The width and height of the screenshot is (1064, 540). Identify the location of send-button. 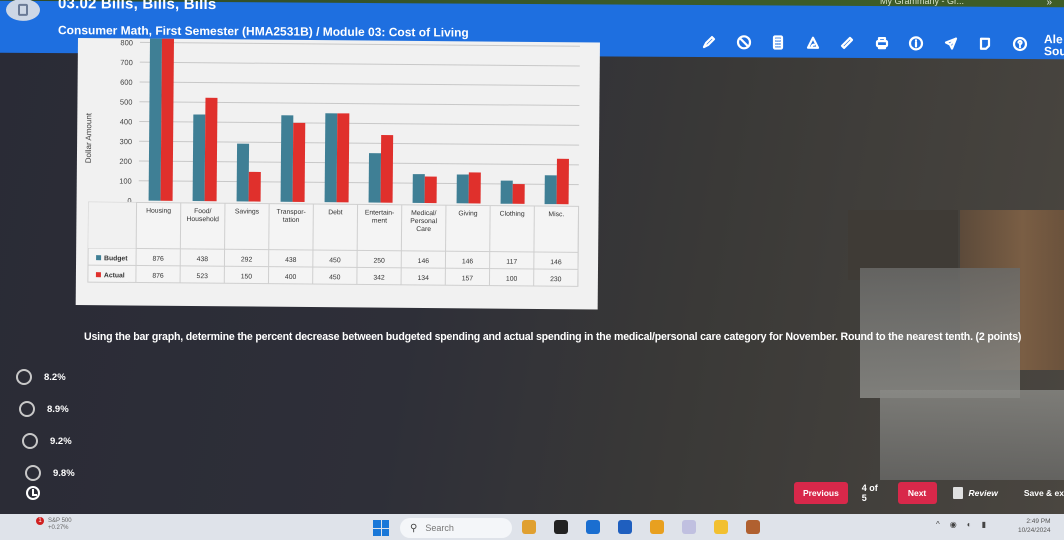
(951, 43).